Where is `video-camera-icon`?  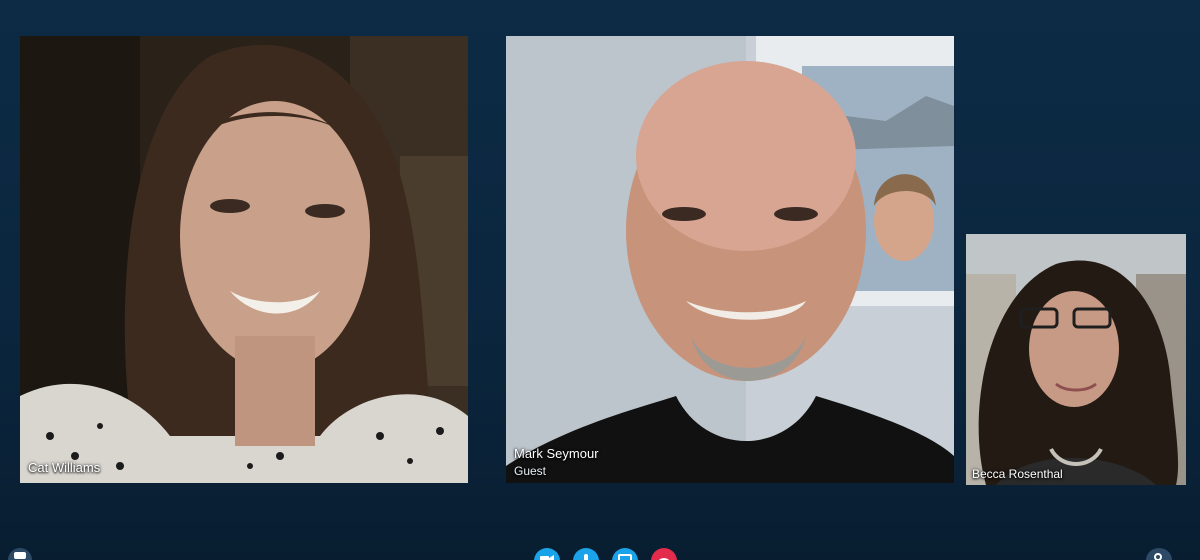
video-camera-icon is located at coordinates (547, 557).